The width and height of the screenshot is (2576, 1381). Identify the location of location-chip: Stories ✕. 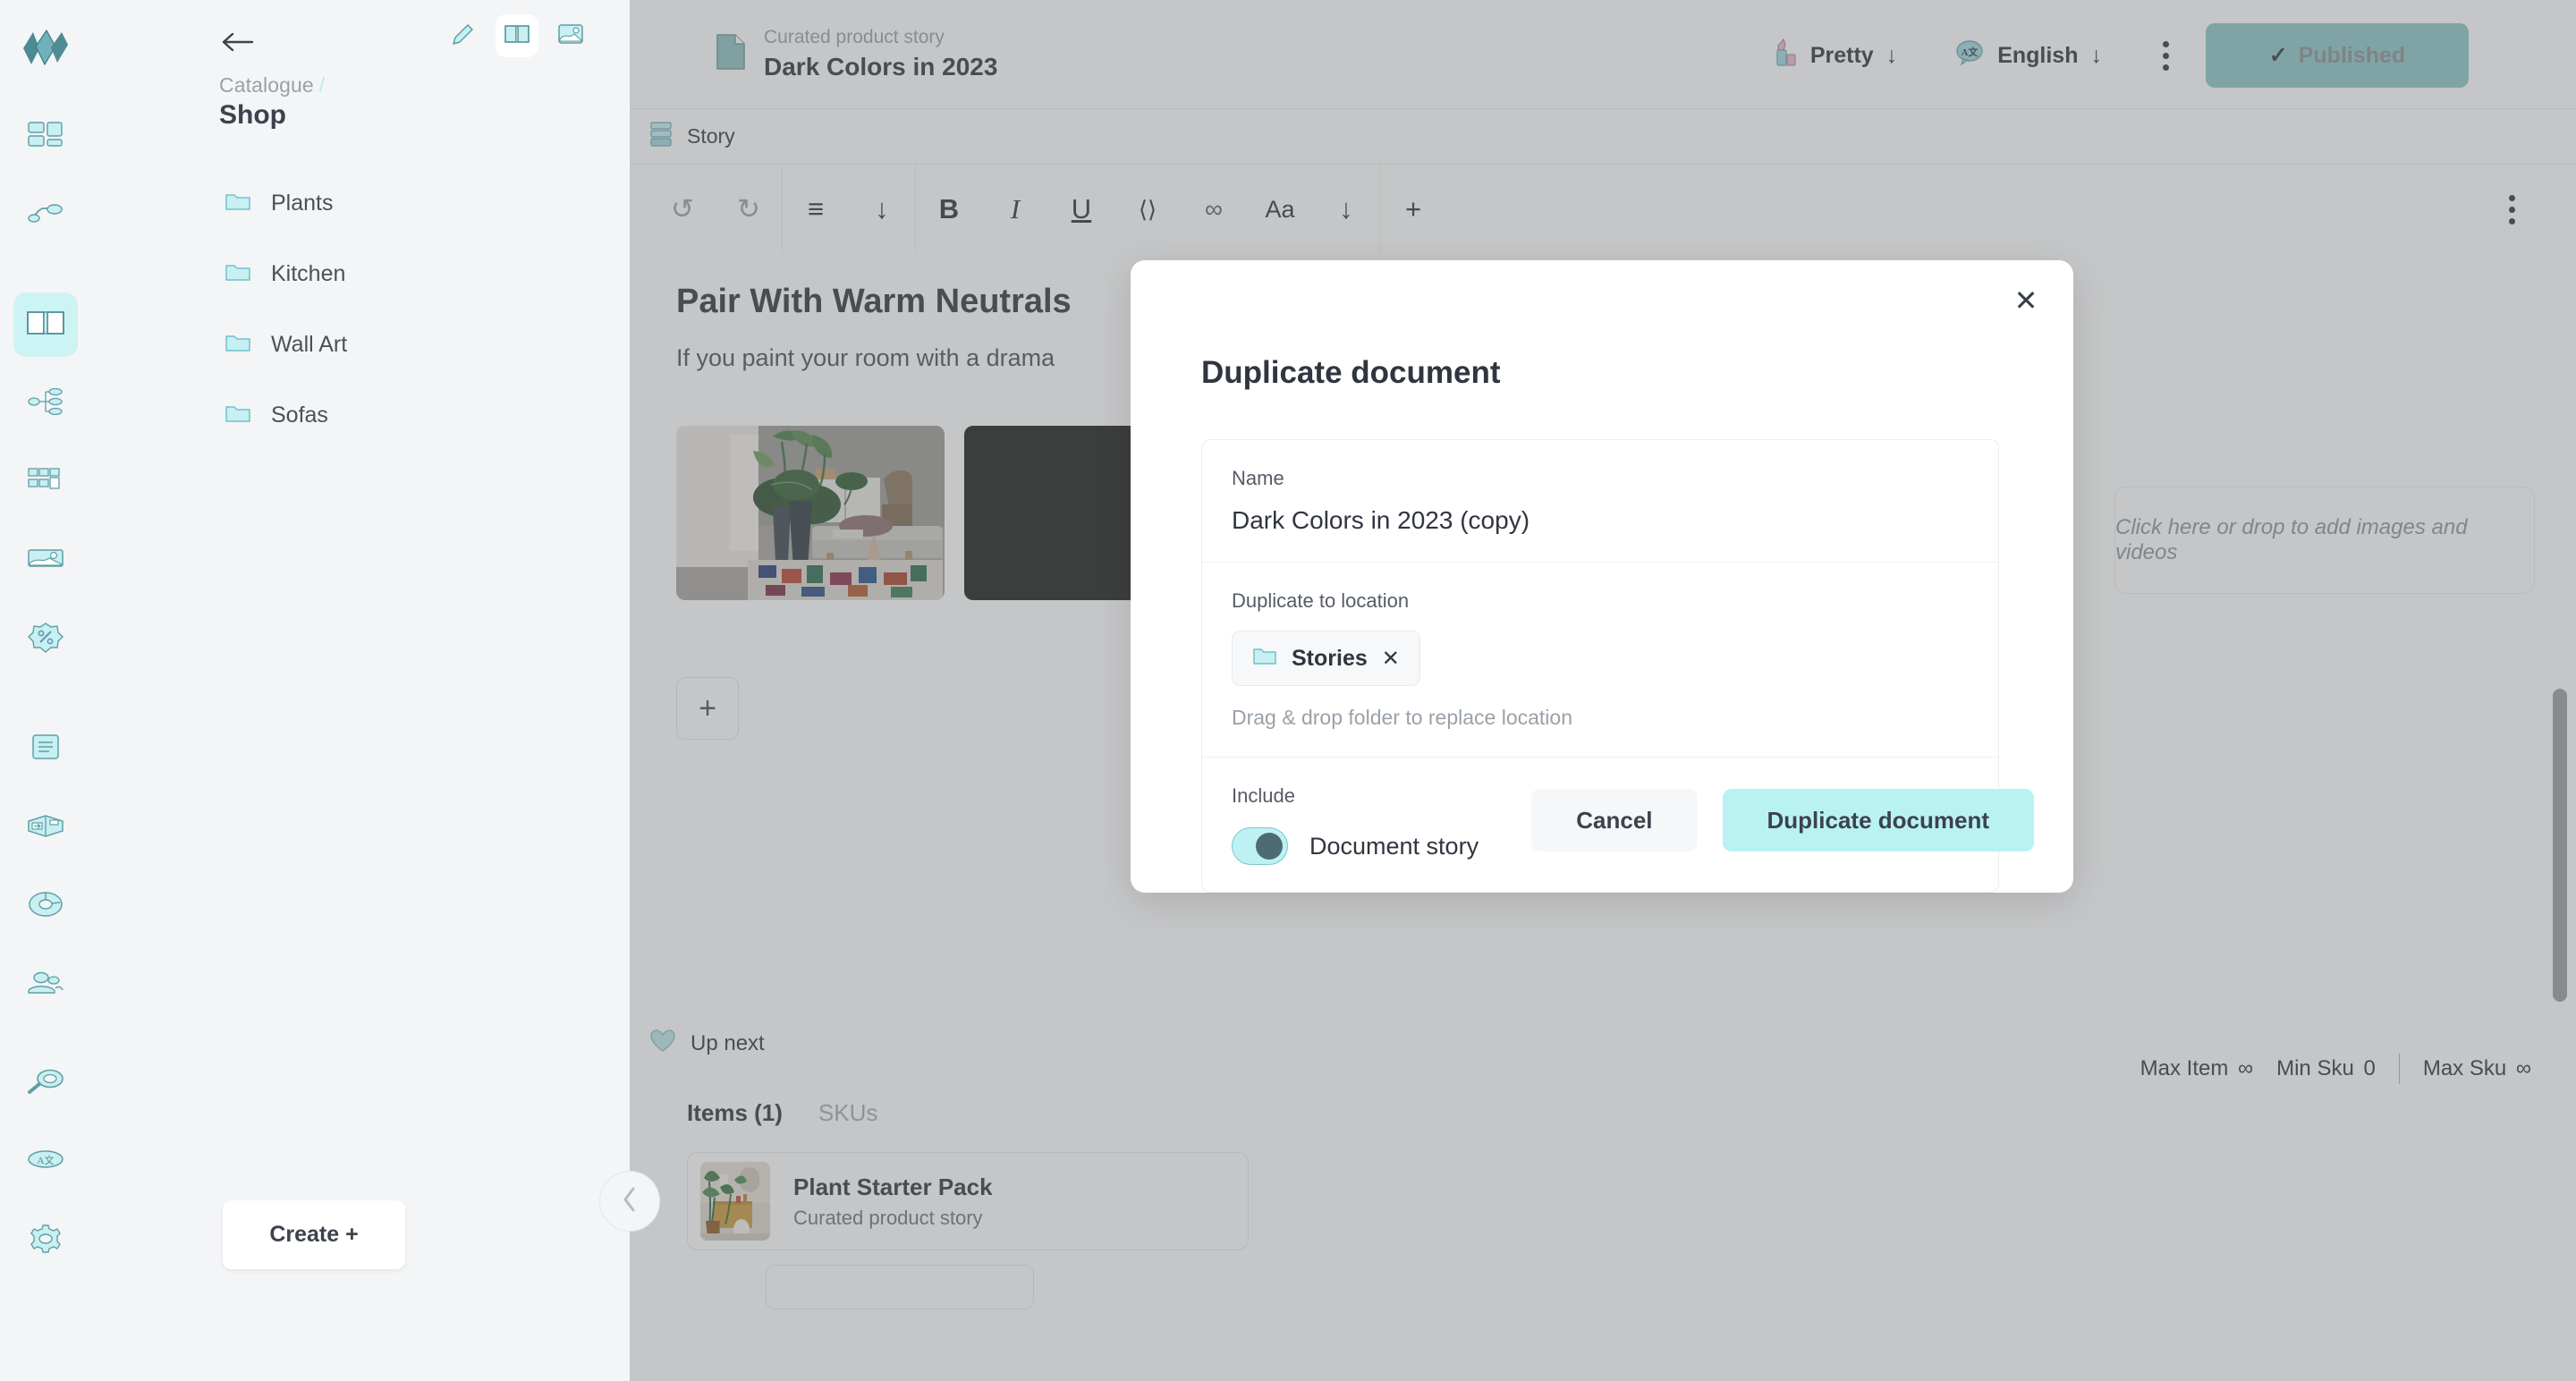
(1326, 658).